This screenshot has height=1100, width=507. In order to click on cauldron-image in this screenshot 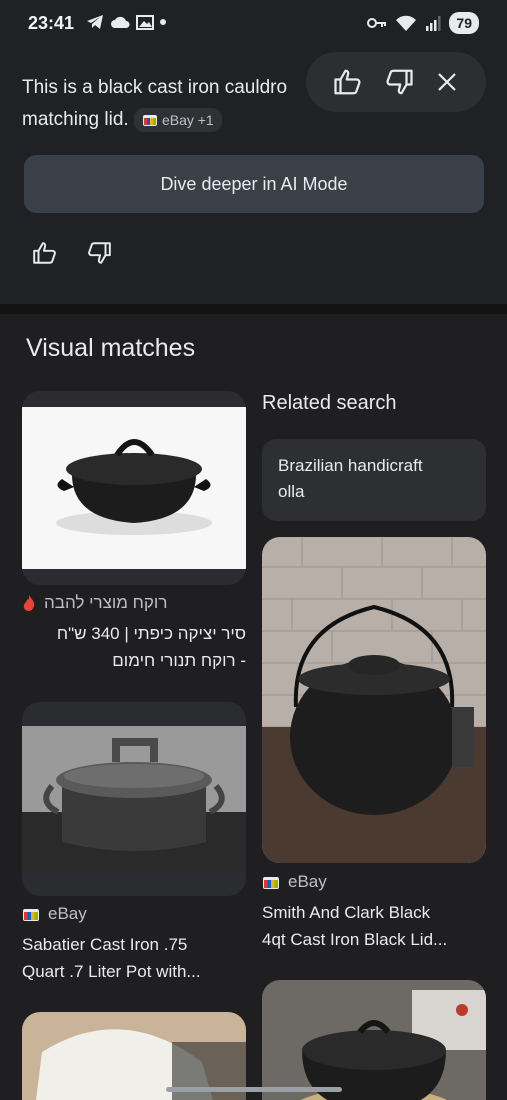, I will do `click(374, 700)`.